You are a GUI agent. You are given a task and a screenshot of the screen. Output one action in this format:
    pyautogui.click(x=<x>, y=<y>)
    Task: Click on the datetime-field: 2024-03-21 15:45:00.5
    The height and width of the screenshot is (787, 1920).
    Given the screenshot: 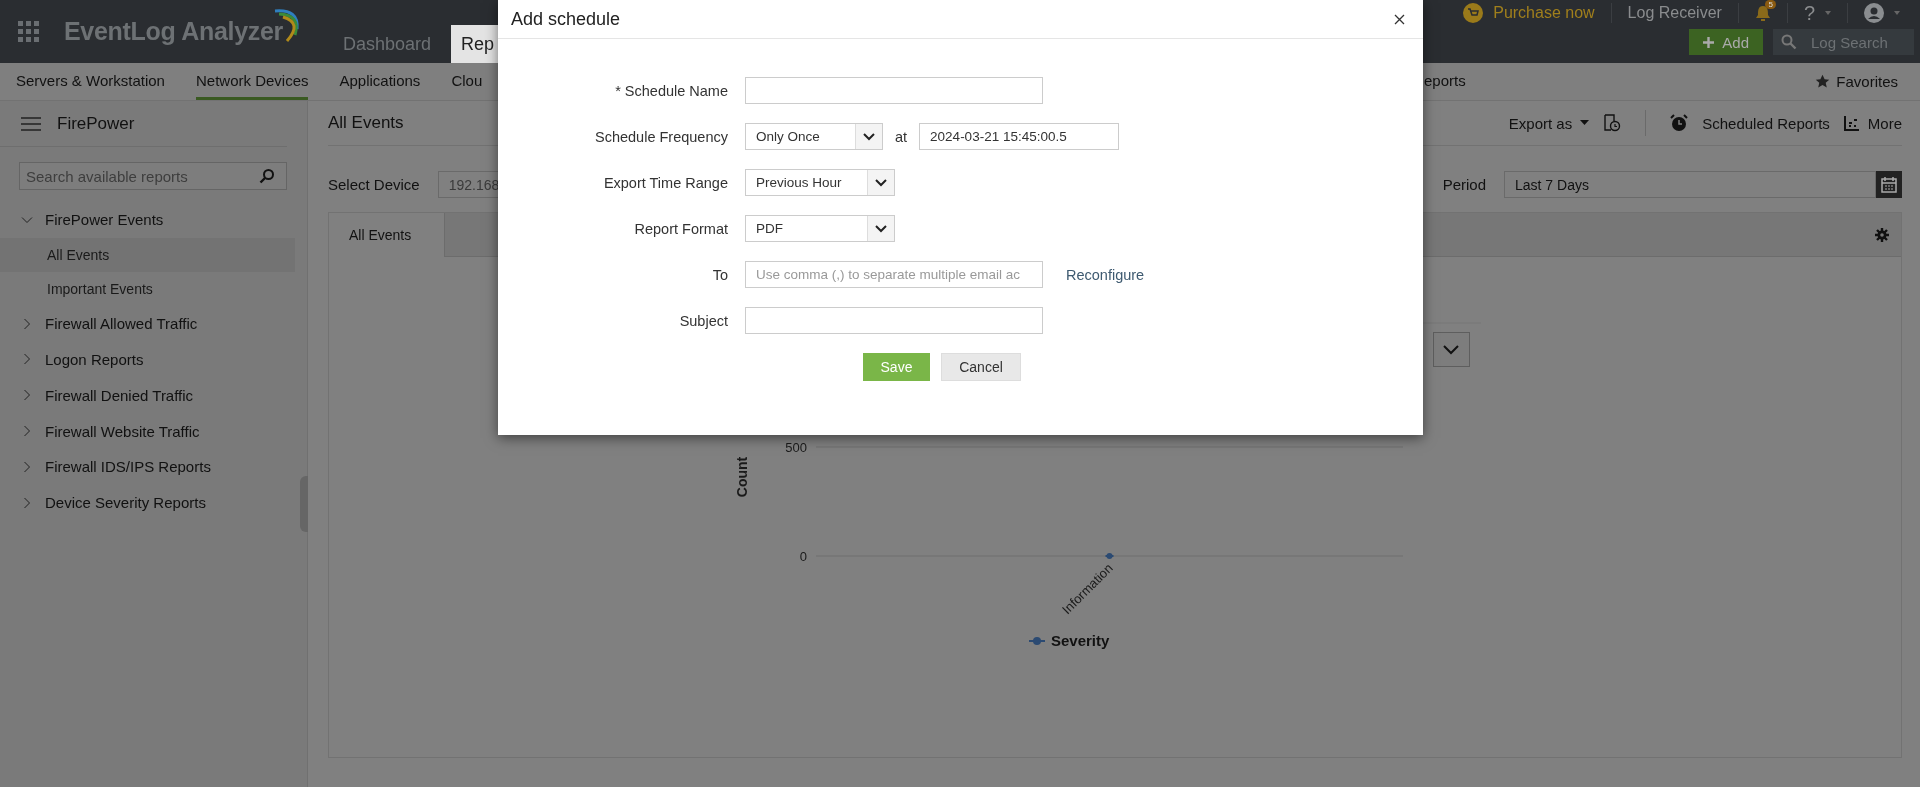 What is the action you would take?
    pyautogui.click(x=1019, y=136)
    